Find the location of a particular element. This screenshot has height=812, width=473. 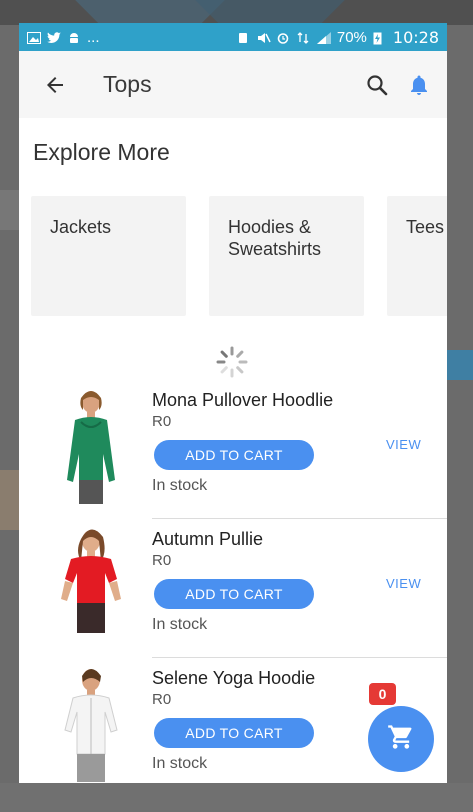

category-carousel: Jackets Hoodies & Sweatshirts Tees is located at coordinates (239, 256).